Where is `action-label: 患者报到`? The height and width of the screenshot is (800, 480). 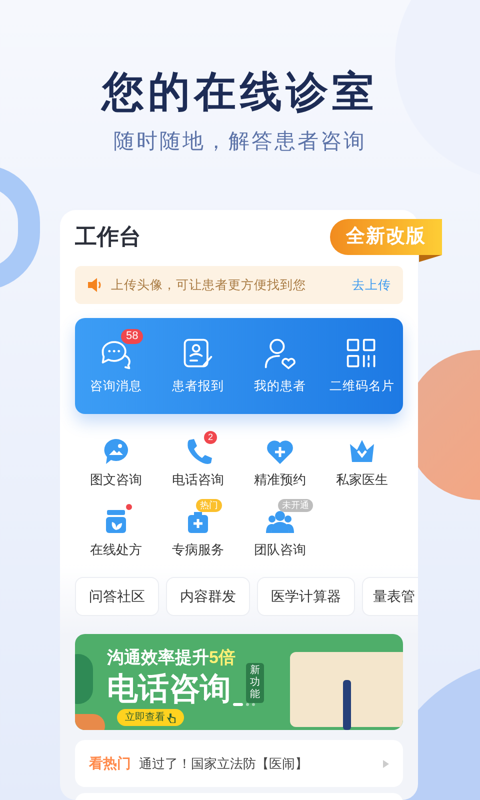
action-label: 患者报到 is located at coordinates (198, 386).